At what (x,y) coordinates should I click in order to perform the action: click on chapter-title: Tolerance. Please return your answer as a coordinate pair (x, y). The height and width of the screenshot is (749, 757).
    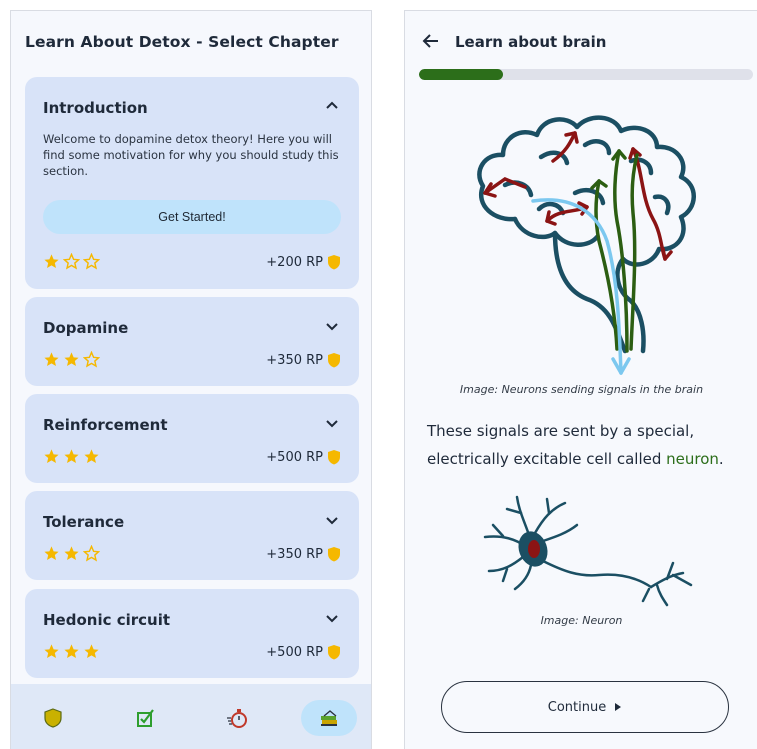
    Looking at the image, I should click on (84, 522).